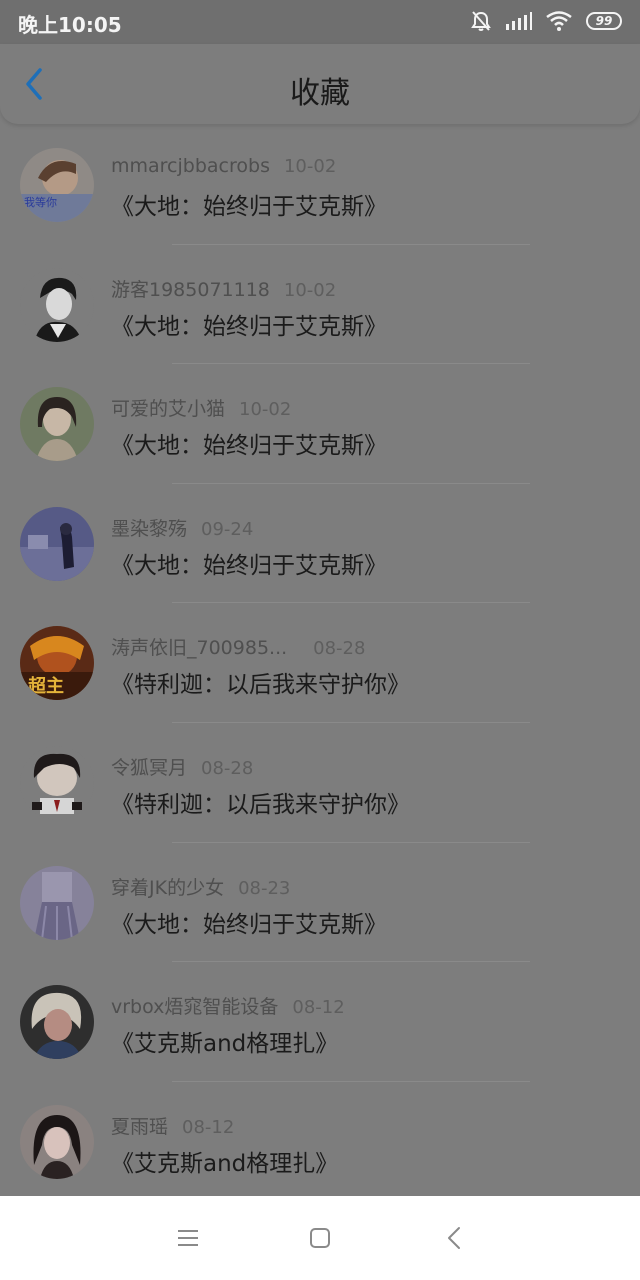  What do you see at coordinates (227, 529) in the screenshot?
I see `post-date: 09-24` at bounding box center [227, 529].